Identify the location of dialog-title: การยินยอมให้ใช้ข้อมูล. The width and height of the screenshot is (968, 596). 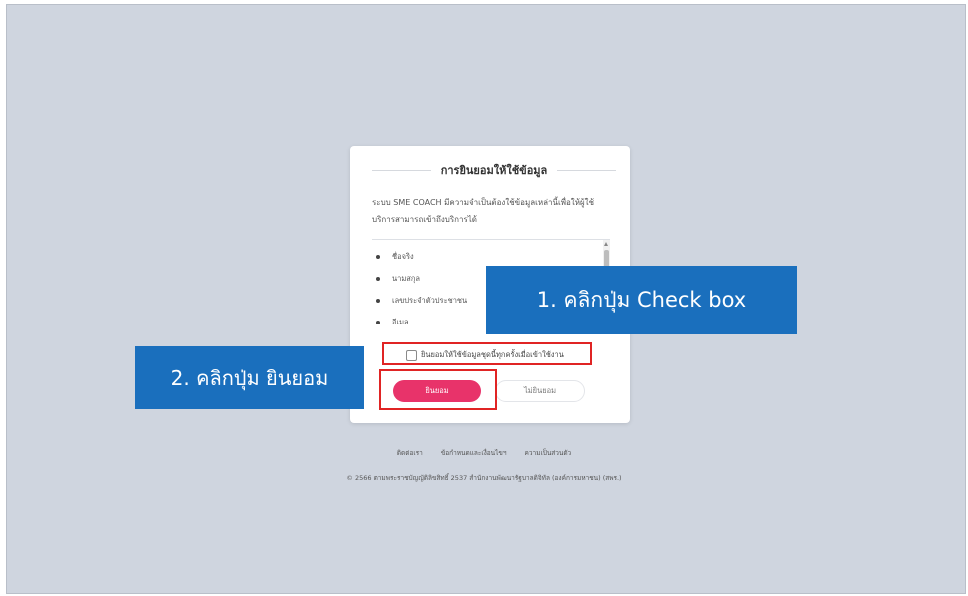
(494, 170).